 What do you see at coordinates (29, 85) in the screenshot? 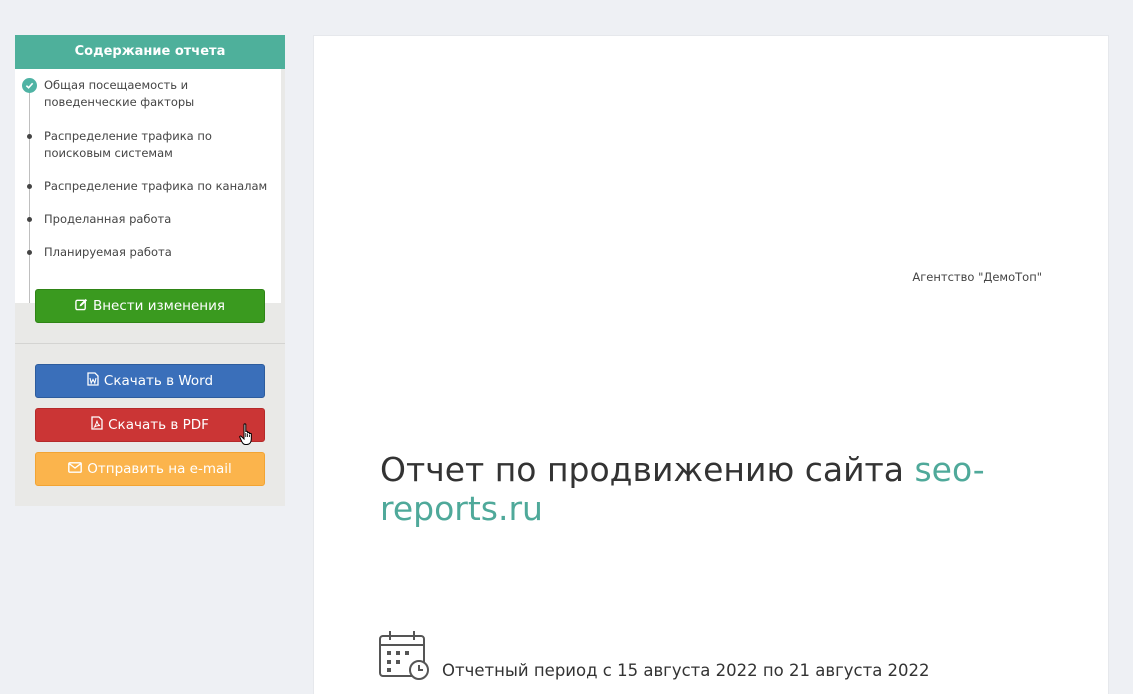
I see `check-circle-icon` at bounding box center [29, 85].